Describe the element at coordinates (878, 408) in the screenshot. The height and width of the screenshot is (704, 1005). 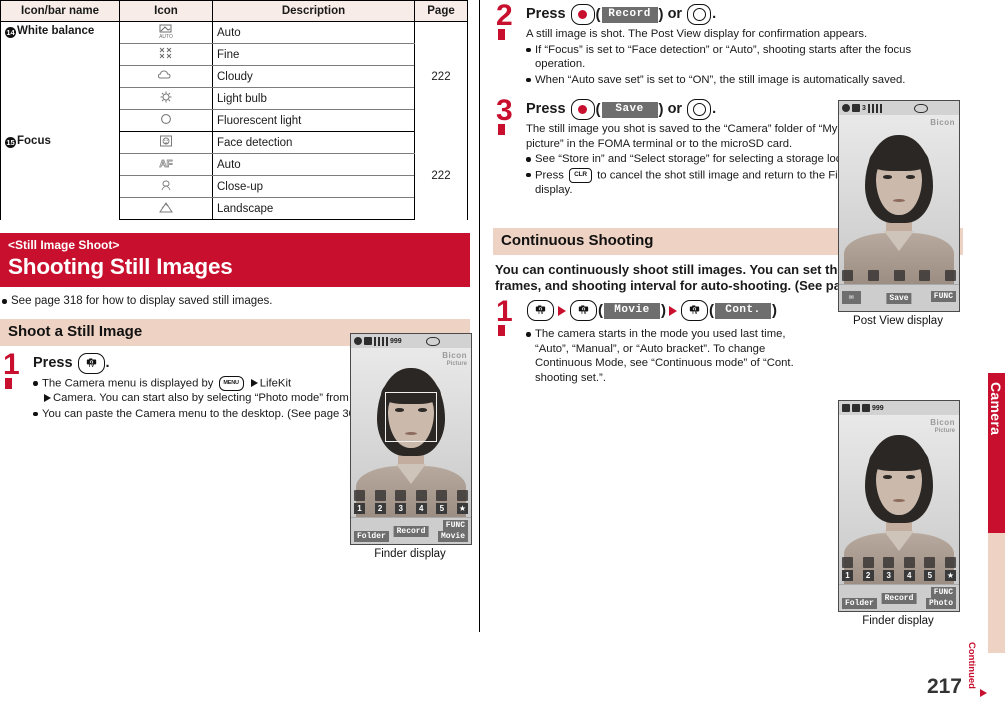
I see `frame-count: 999` at that location.